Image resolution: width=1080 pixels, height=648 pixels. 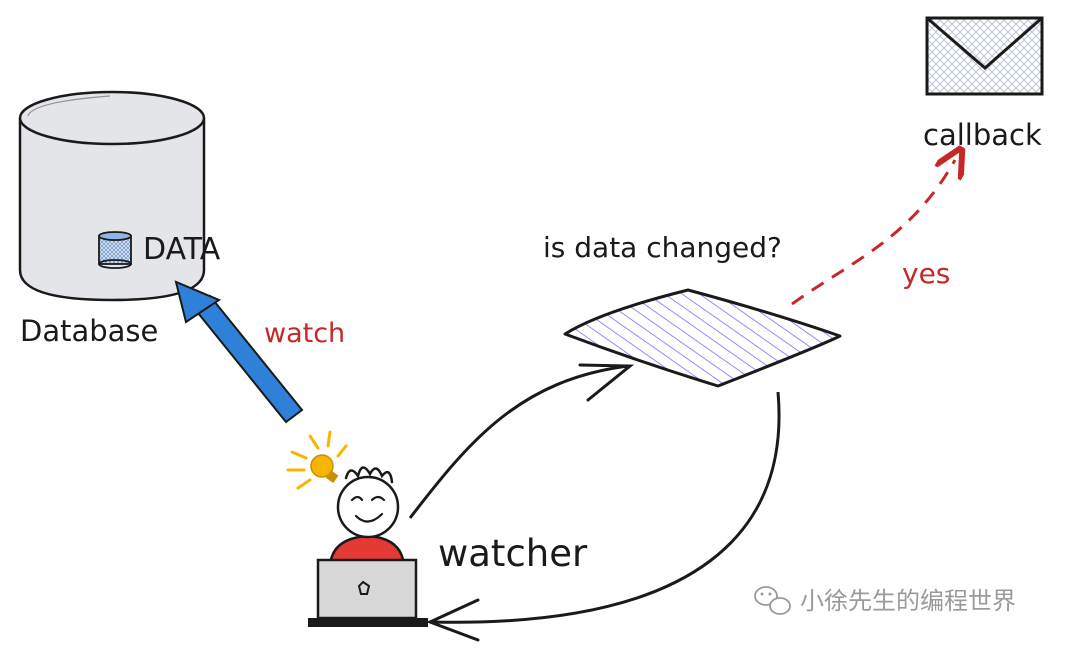 I want to click on data-icon, so click(x=115, y=250).